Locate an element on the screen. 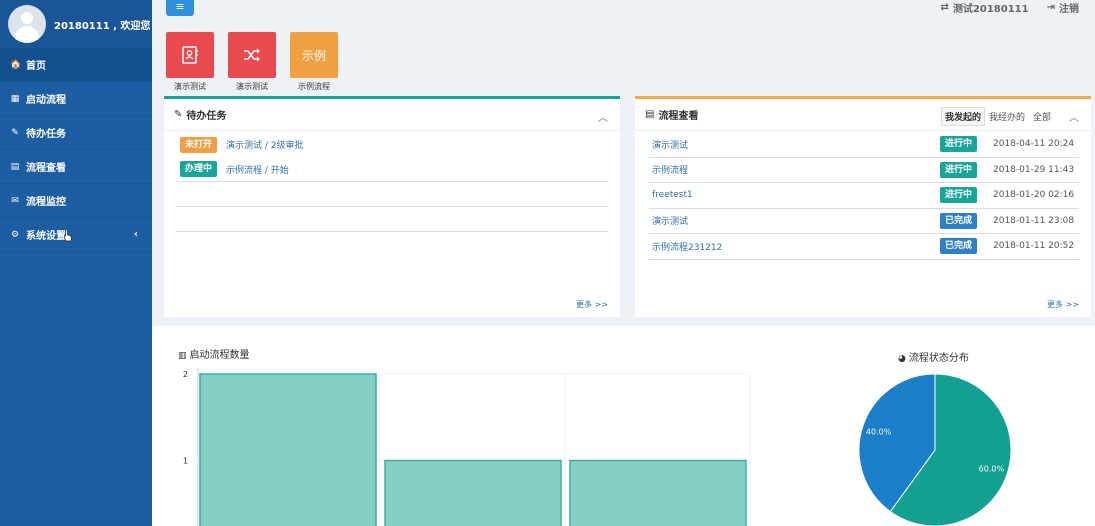 The height and width of the screenshot is (526, 1095). flow-tab-2: 全部 is located at coordinates (1042, 116).